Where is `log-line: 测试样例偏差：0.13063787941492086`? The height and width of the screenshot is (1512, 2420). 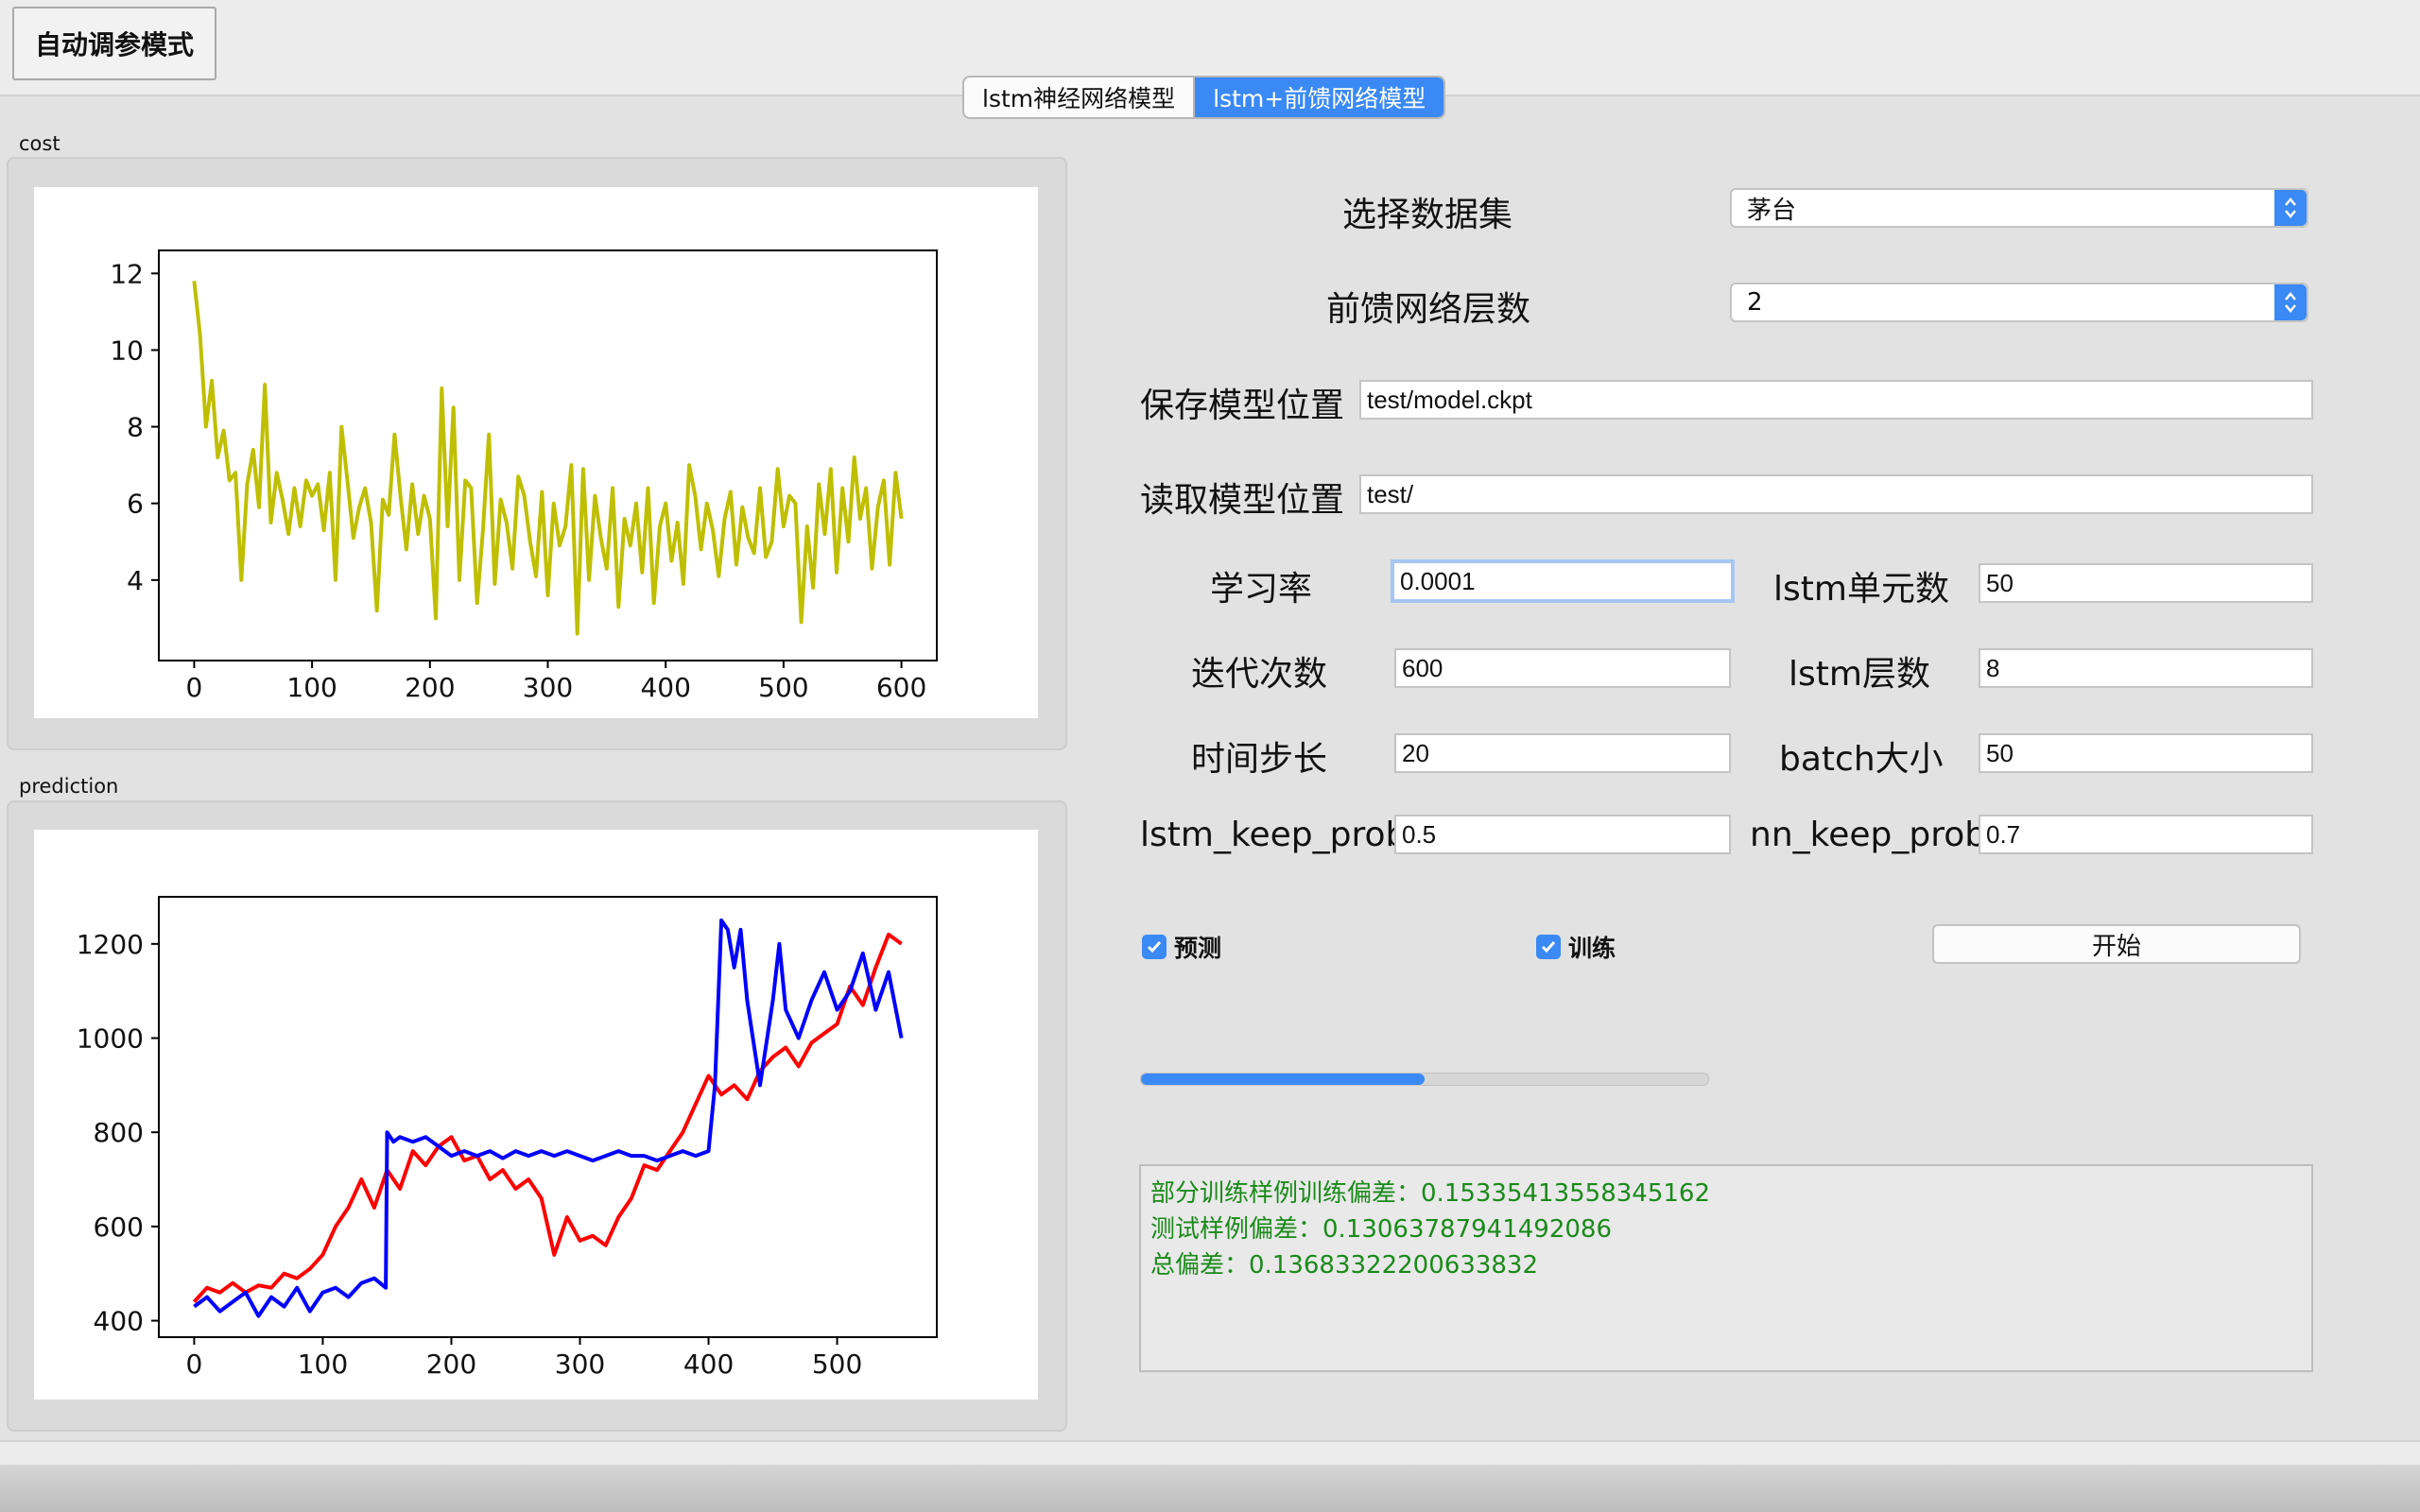
log-line: 测试样例偏差：0.13063787941492086 is located at coordinates (1381, 1229).